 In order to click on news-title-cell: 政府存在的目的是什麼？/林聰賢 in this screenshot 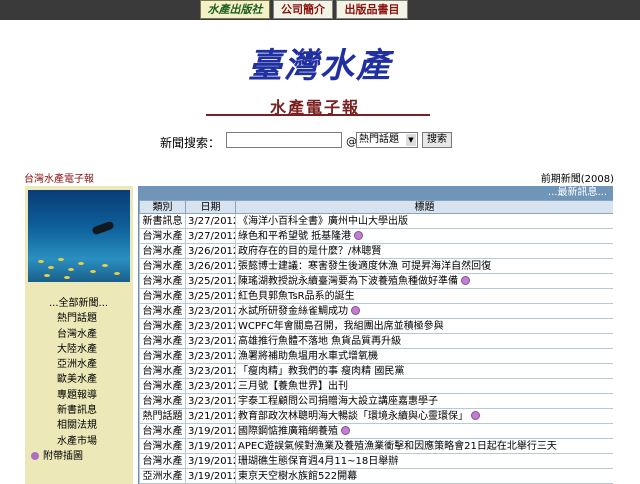, I will do `click(424, 251)`.